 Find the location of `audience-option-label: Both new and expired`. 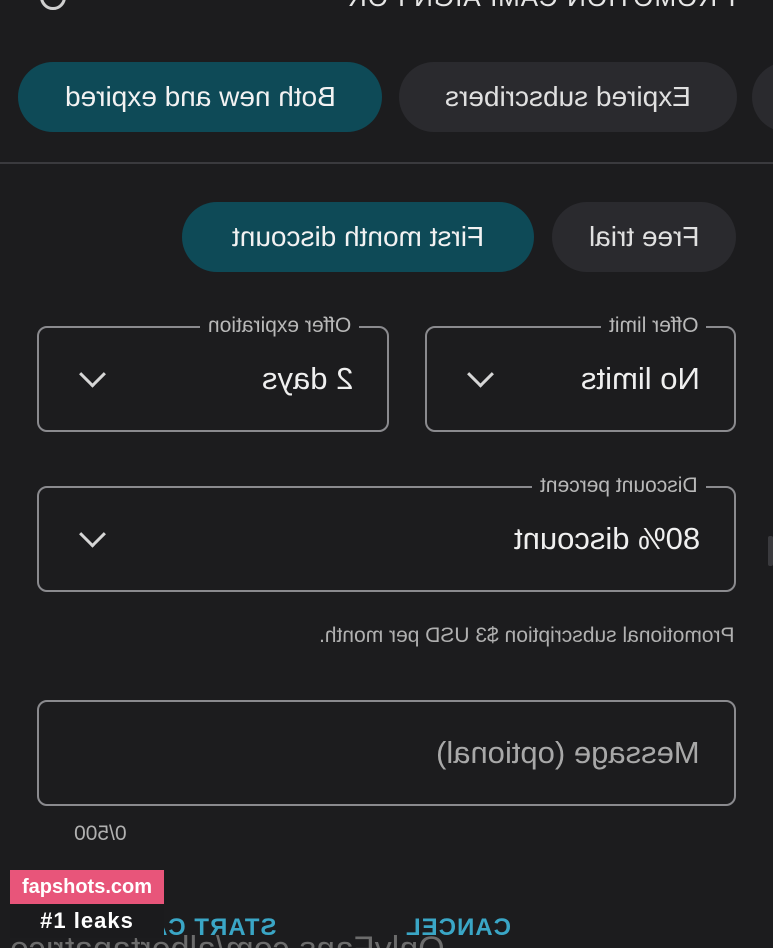

audience-option-label: Both new and expired is located at coordinates (200, 96).